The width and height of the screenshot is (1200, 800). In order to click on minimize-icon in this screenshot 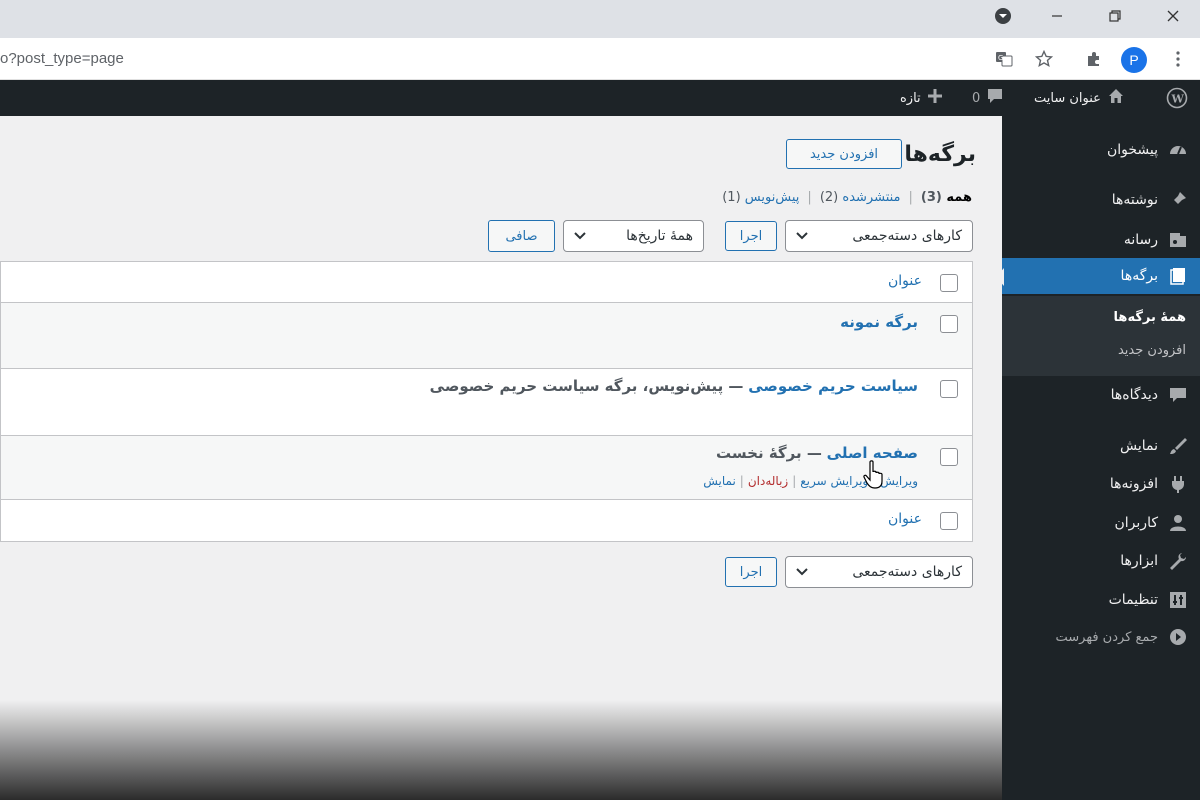, I will do `click(1057, 16)`.